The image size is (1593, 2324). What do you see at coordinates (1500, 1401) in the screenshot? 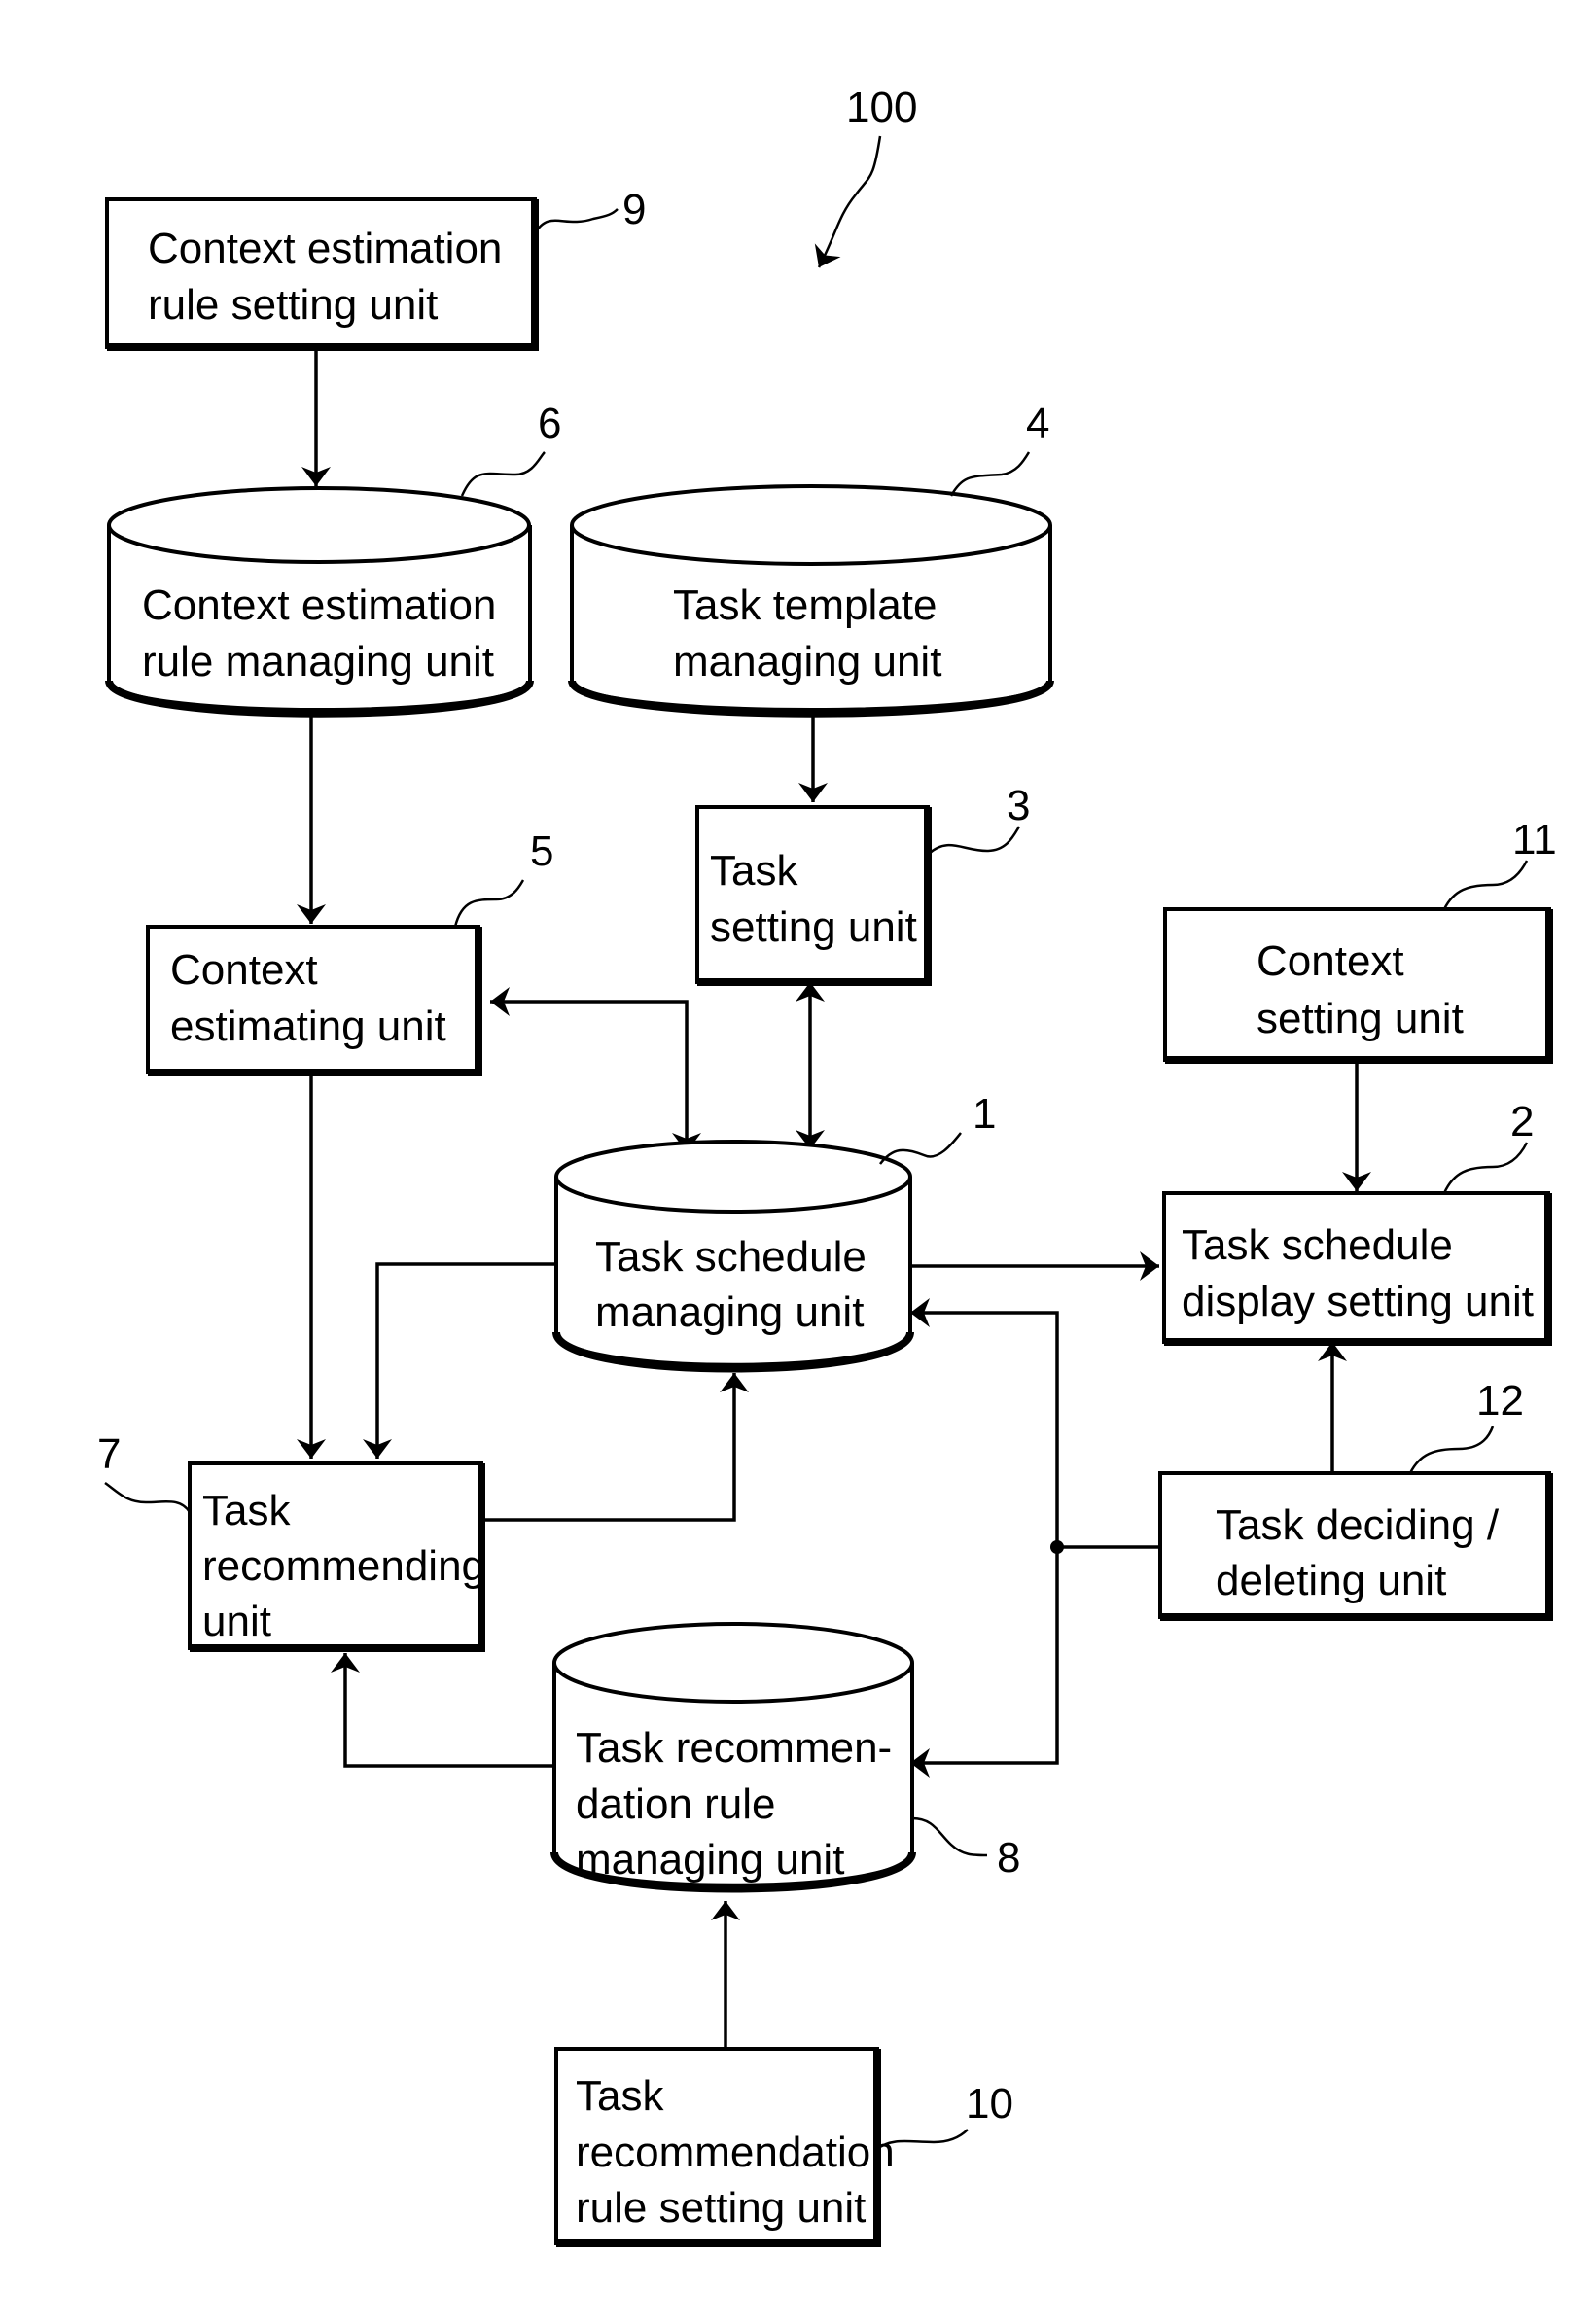
I see `ref-number: 12` at bounding box center [1500, 1401].